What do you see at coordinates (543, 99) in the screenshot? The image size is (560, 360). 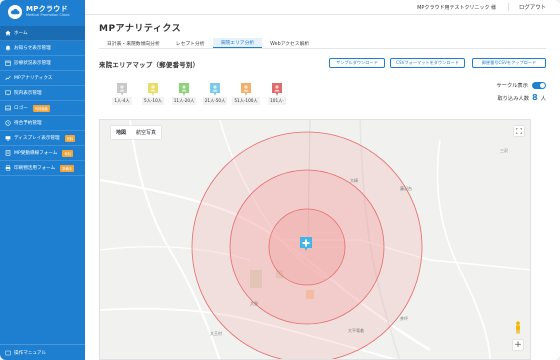 I see `load-count-unit: 人` at bounding box center [543, 99].